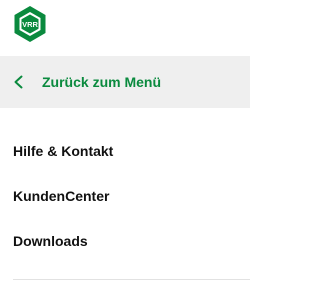  Describe the element at coordinates (61, 196) in the screenshot. I see `menu-item-kundencenter: KundenCenter` at that location.